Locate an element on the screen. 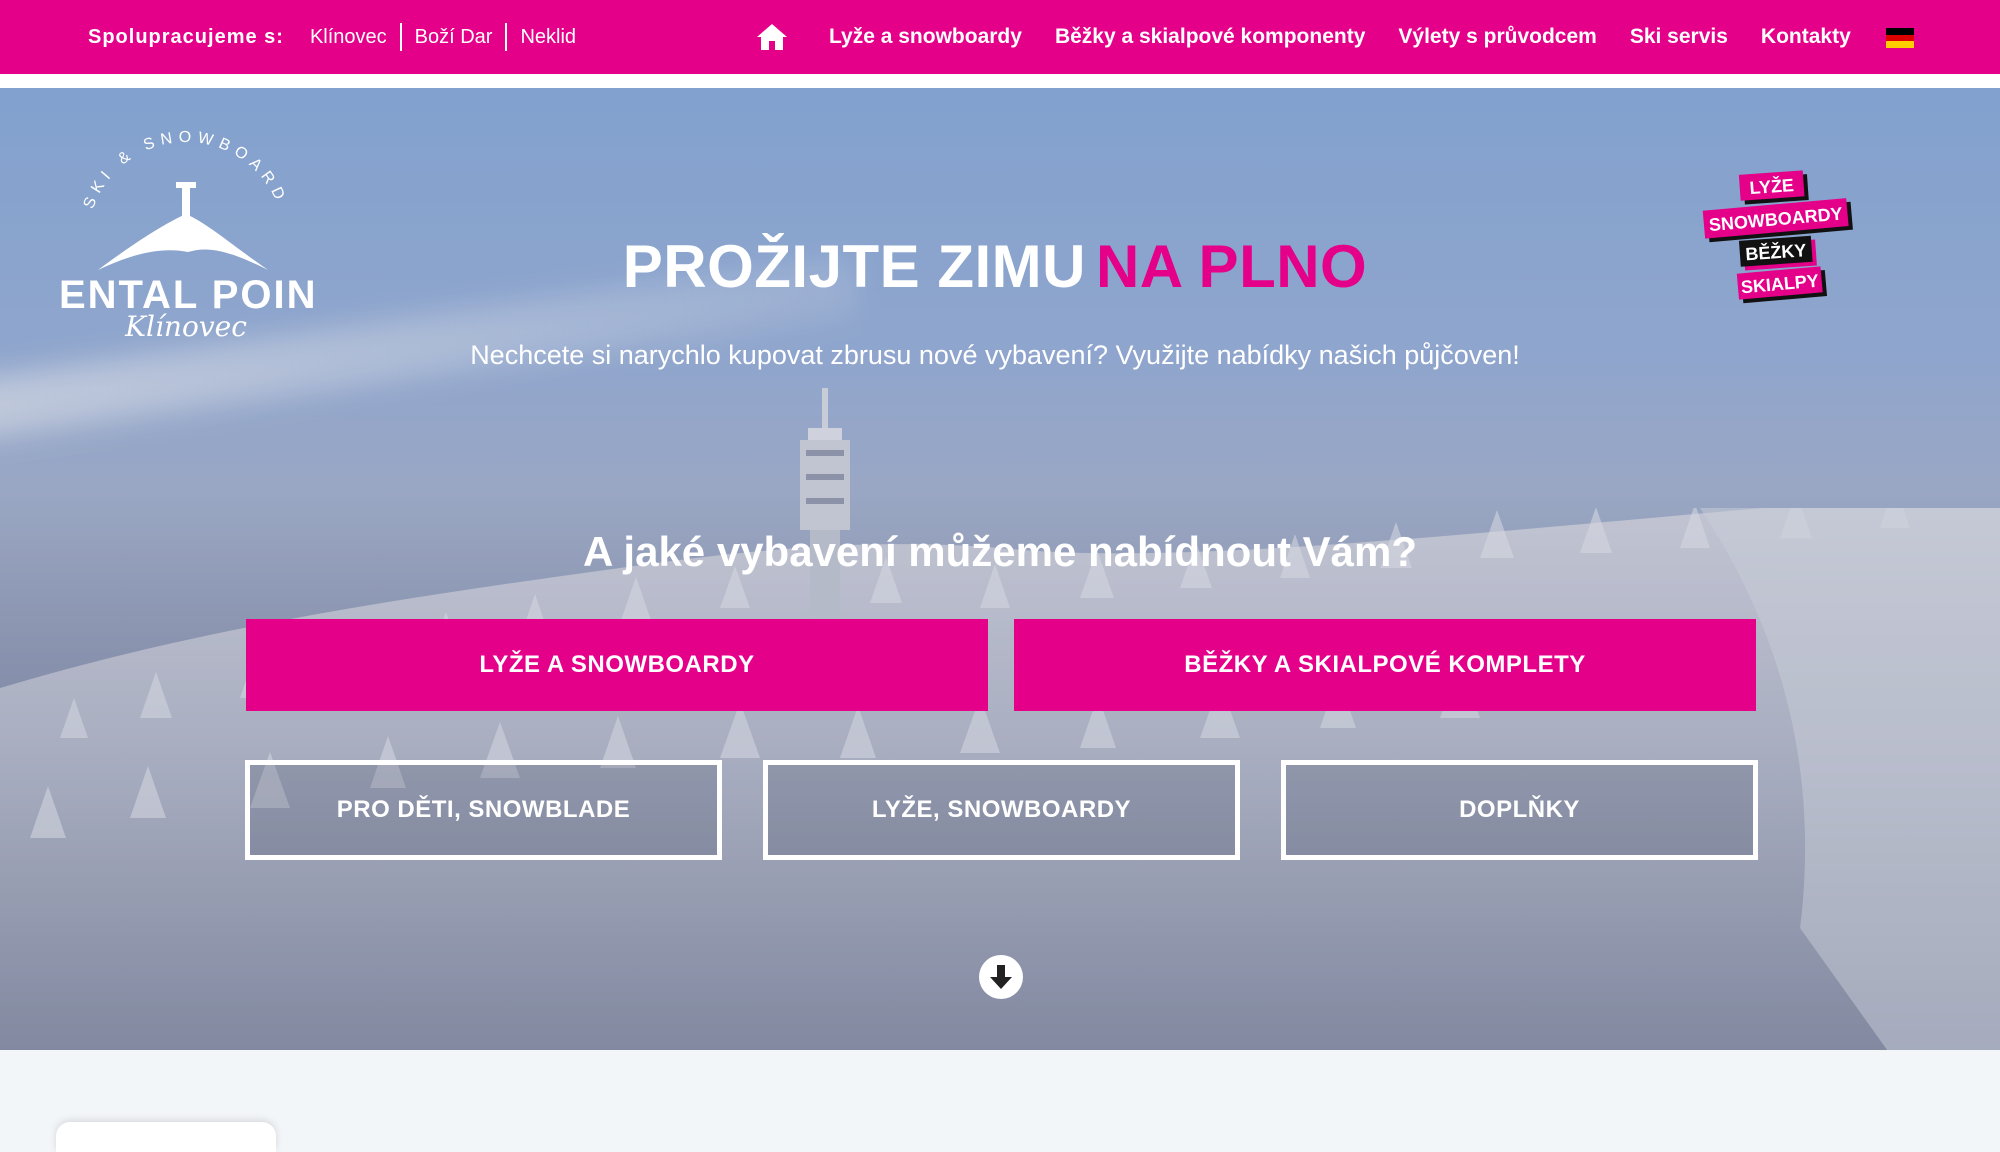 This screenshot has height=1152, width=2000. skis-snowboards-outline-button: LYŽE, SNOWBOARDY is located at coordinates (1001, 810).